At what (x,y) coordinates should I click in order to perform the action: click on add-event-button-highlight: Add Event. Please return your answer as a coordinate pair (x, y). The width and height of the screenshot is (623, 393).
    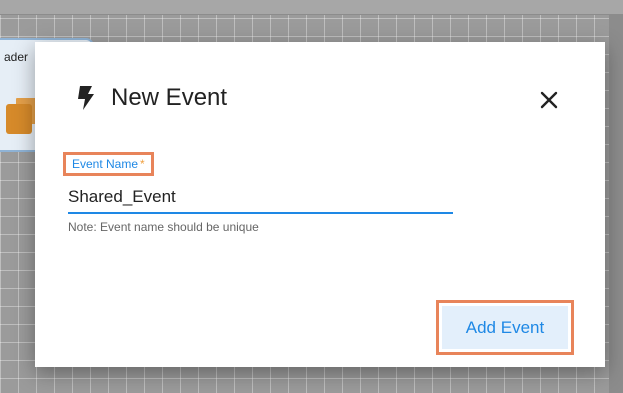
    Looking at the image, I should click on (505, 327).